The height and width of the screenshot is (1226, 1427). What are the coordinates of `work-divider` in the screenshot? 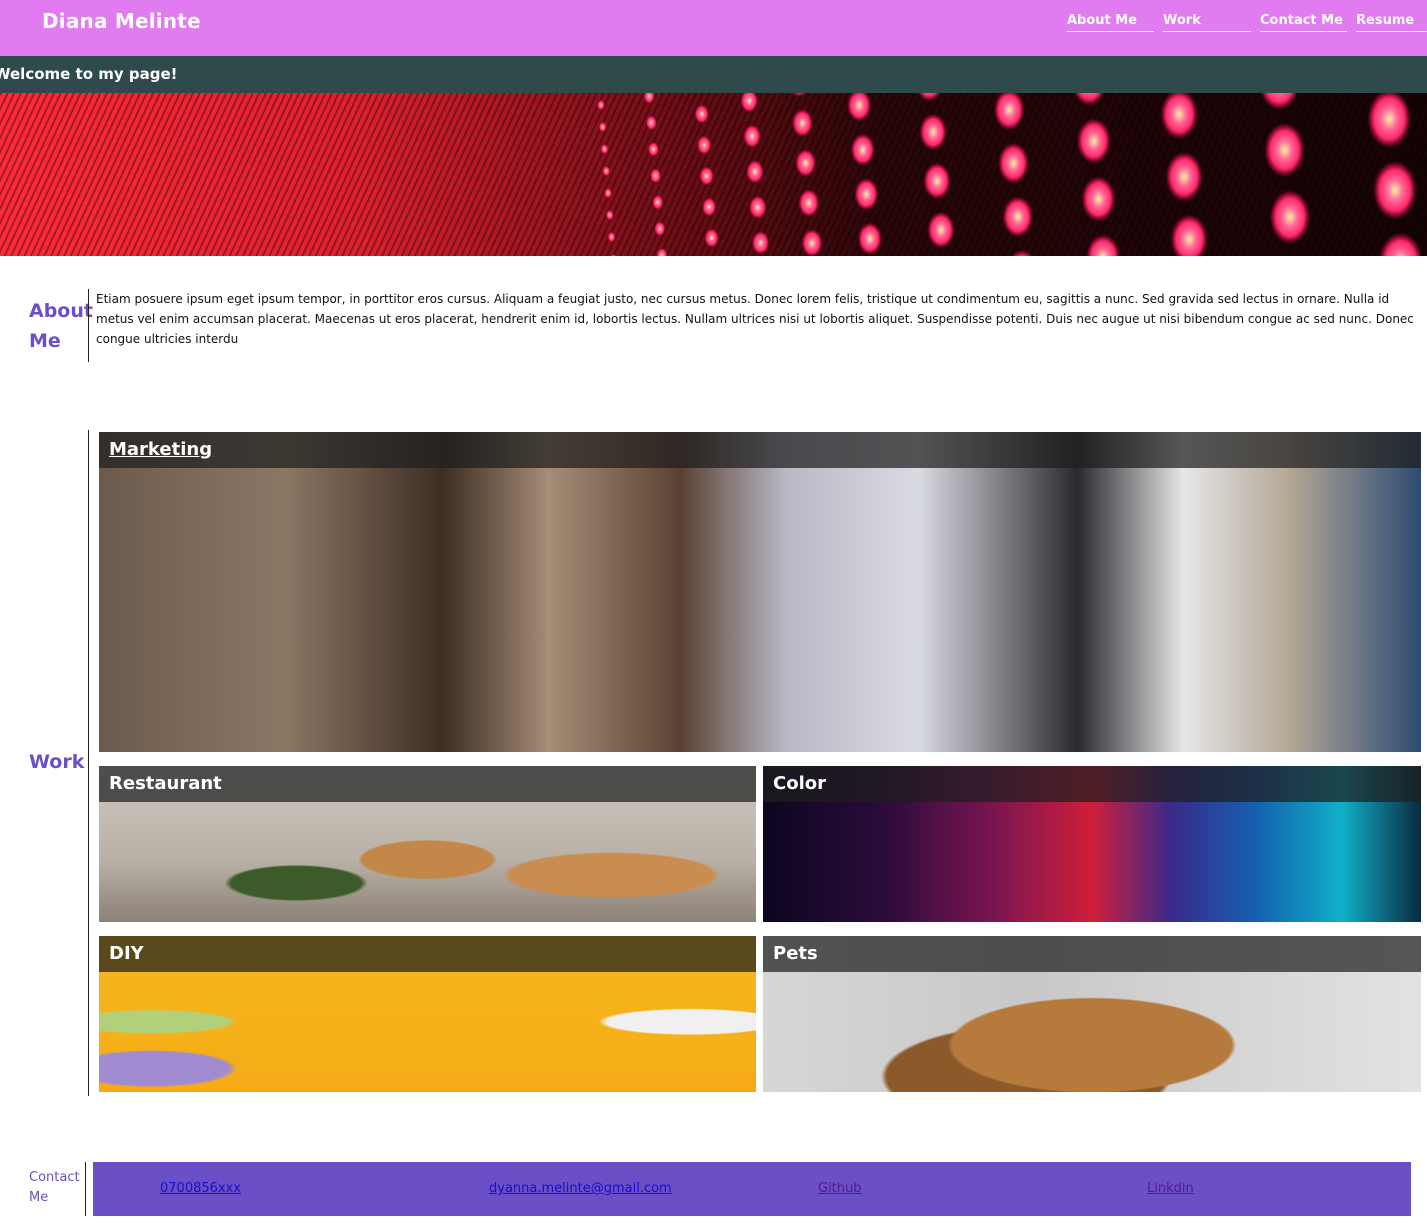 It's located at (88, 763).